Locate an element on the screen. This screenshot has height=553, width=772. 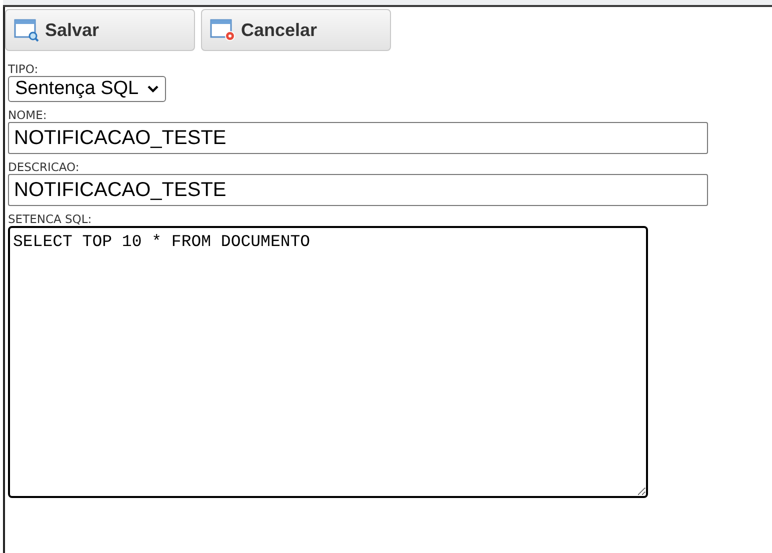
field-label: DESCRICAO: is located at coordinates (44, 167).